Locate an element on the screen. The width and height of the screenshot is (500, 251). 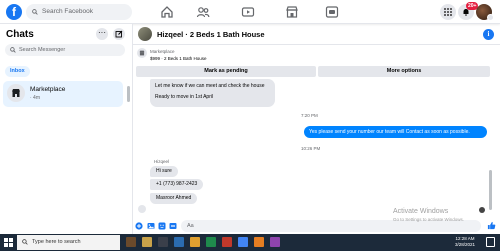
listing-description: $999 · 2 Beds 1 Bath House is located at coordinates (178, 58).